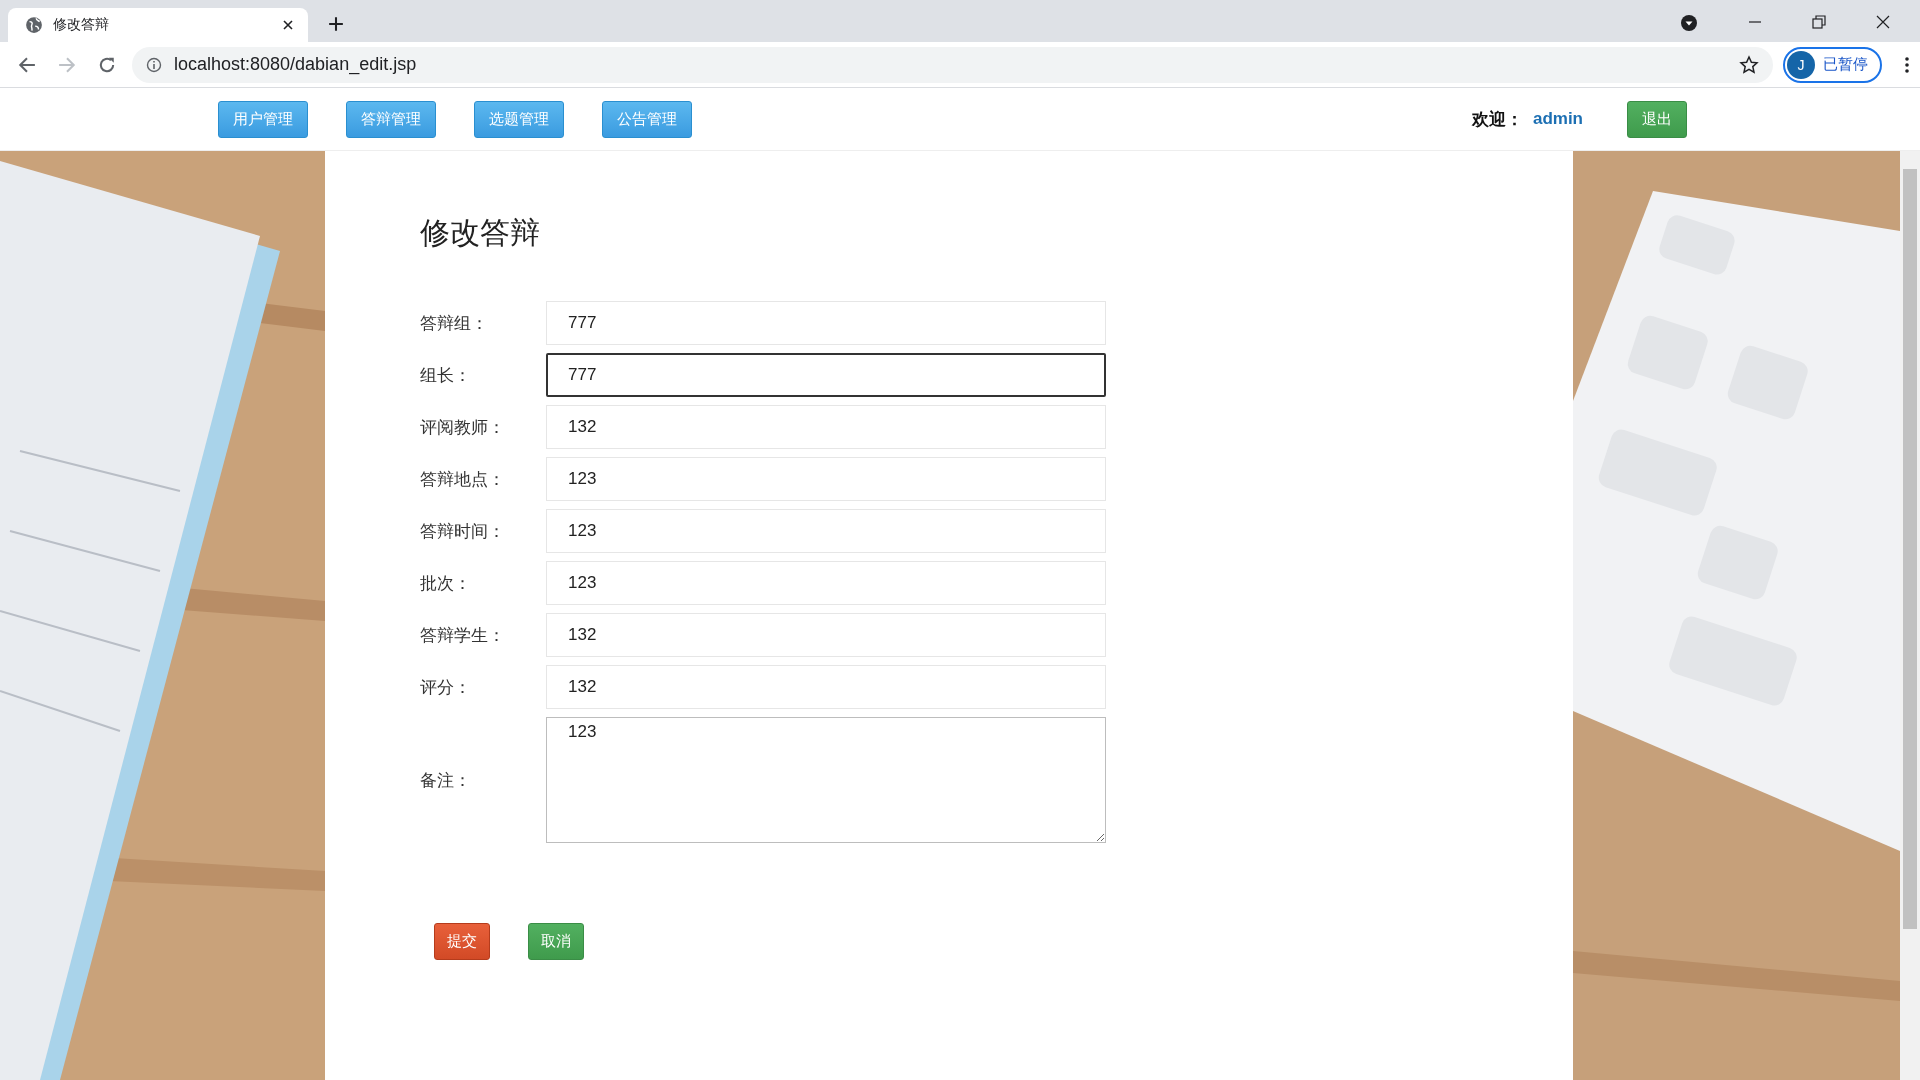 This screenshot has height=1080, width=1920. What do you see at coordinates (1497, 119) in the screenshot?
I see `welcome-label: 欢迎：` at bounding box center [1497, 119].